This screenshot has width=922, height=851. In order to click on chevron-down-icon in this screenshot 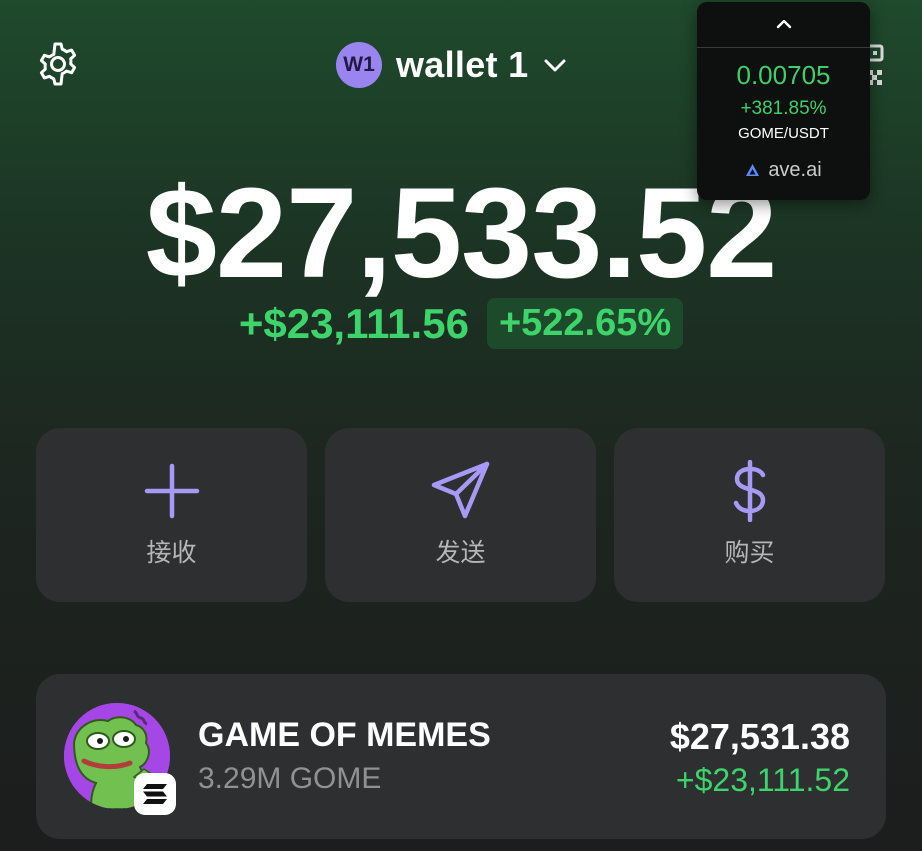, I will do `click(555, 65)`.